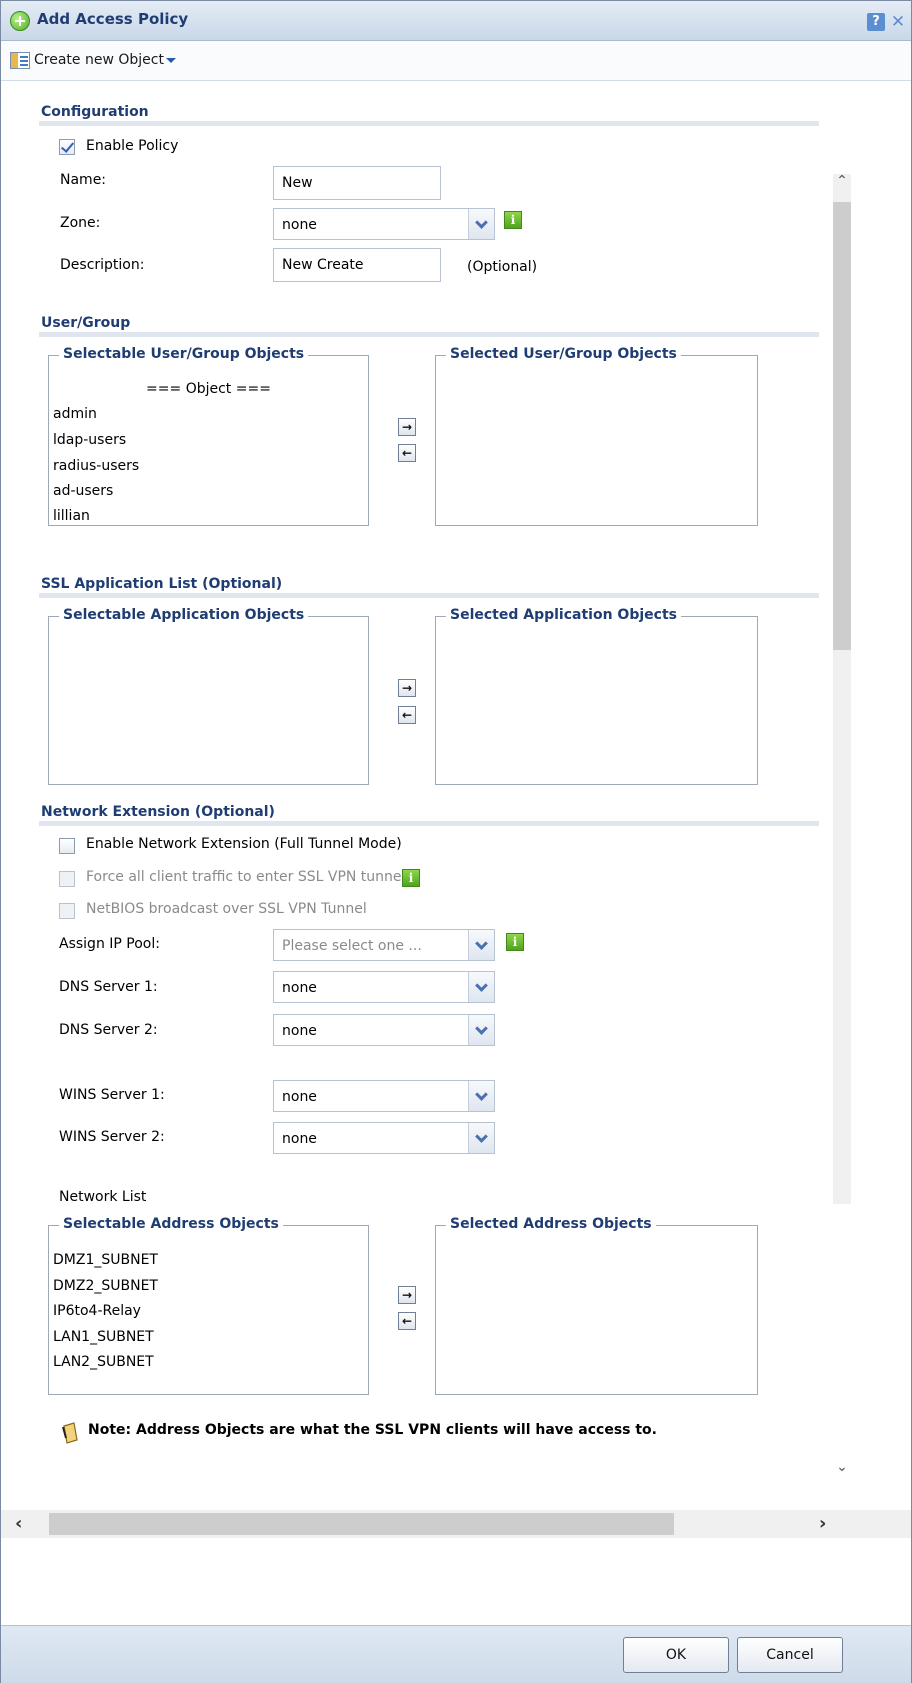 This screenshot has height=1683, width=912. Describe the element at coordinates (184, 615) in the screenshot. I see `selectable-application-legend: Selectable Application Objects` at that location.